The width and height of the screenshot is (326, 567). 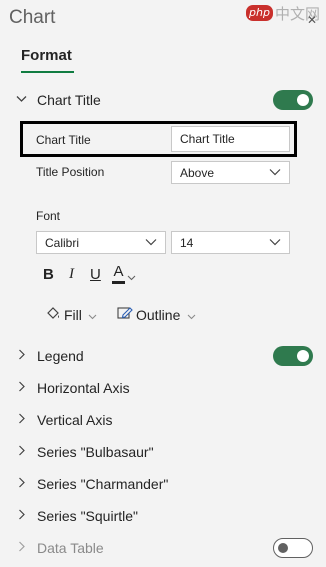 I want to click on italic-button: I, so click(x=71, y=274).